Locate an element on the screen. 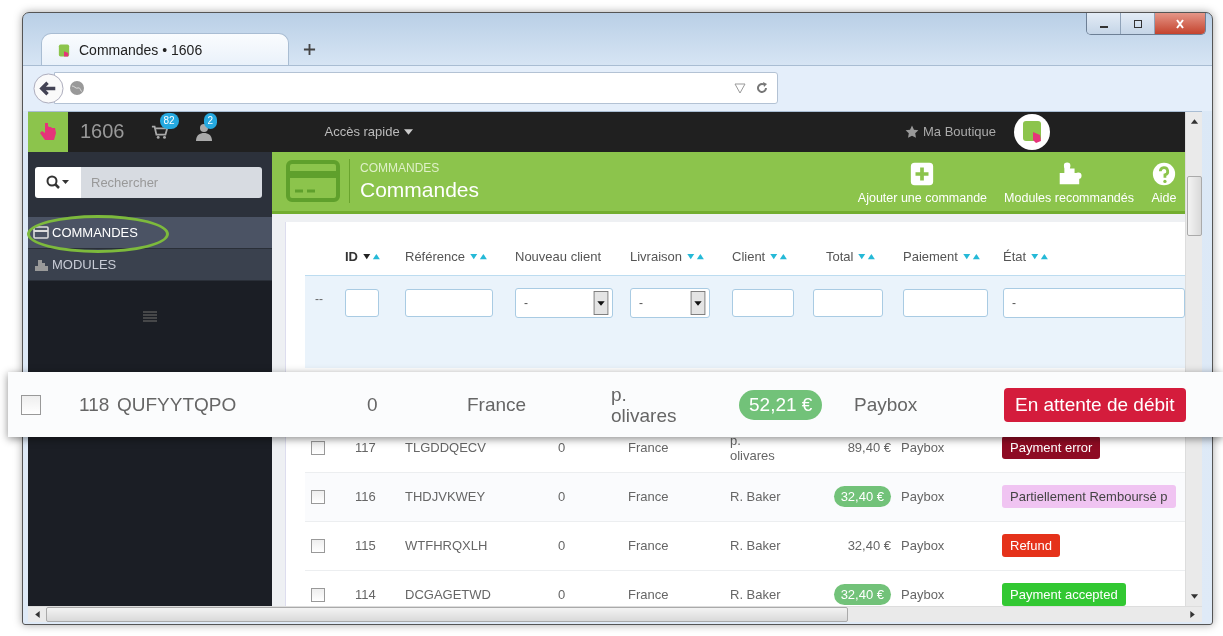 Image resolution: width=1223 pixels, height=636 pixels. customer-count-badge: 2 is located at coordinates (210, 120).